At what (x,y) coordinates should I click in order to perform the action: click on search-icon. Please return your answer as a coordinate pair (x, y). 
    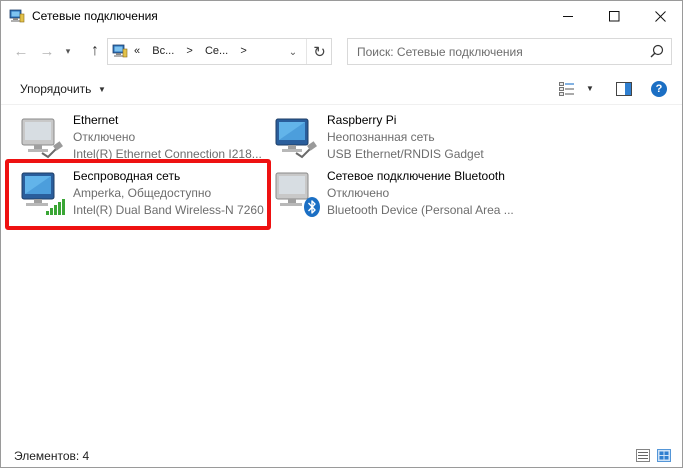
    Looking at the image, I should click on (657, 51).